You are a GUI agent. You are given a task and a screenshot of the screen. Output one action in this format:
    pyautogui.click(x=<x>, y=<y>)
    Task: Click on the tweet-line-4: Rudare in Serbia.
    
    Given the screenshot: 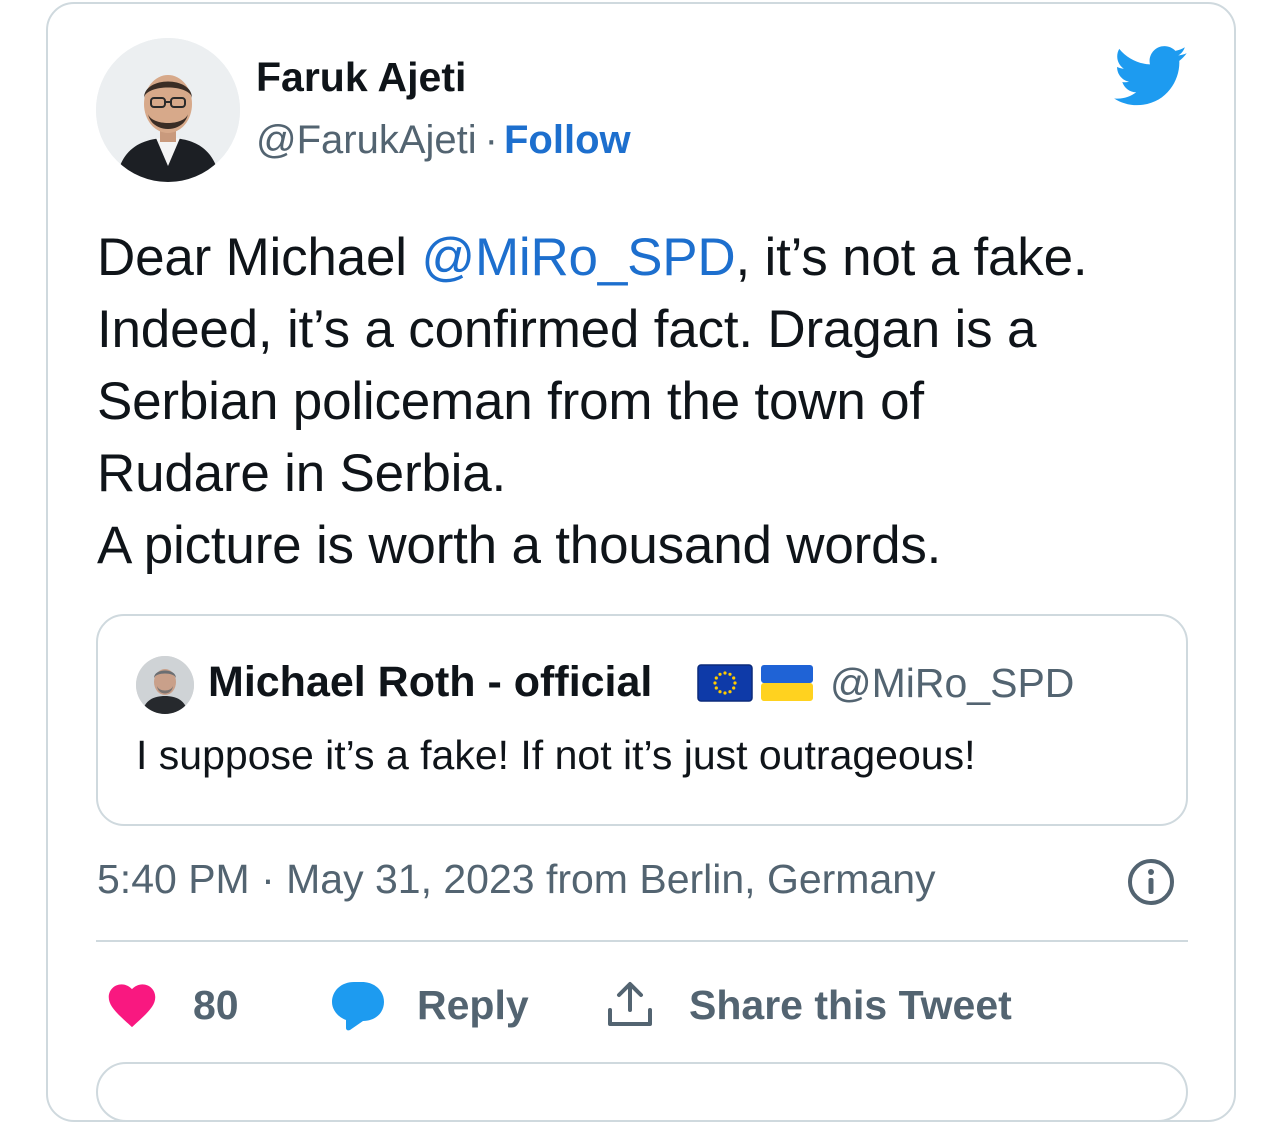 What is the action you would take?
    pyautogui.click(x=302, y=473)
    